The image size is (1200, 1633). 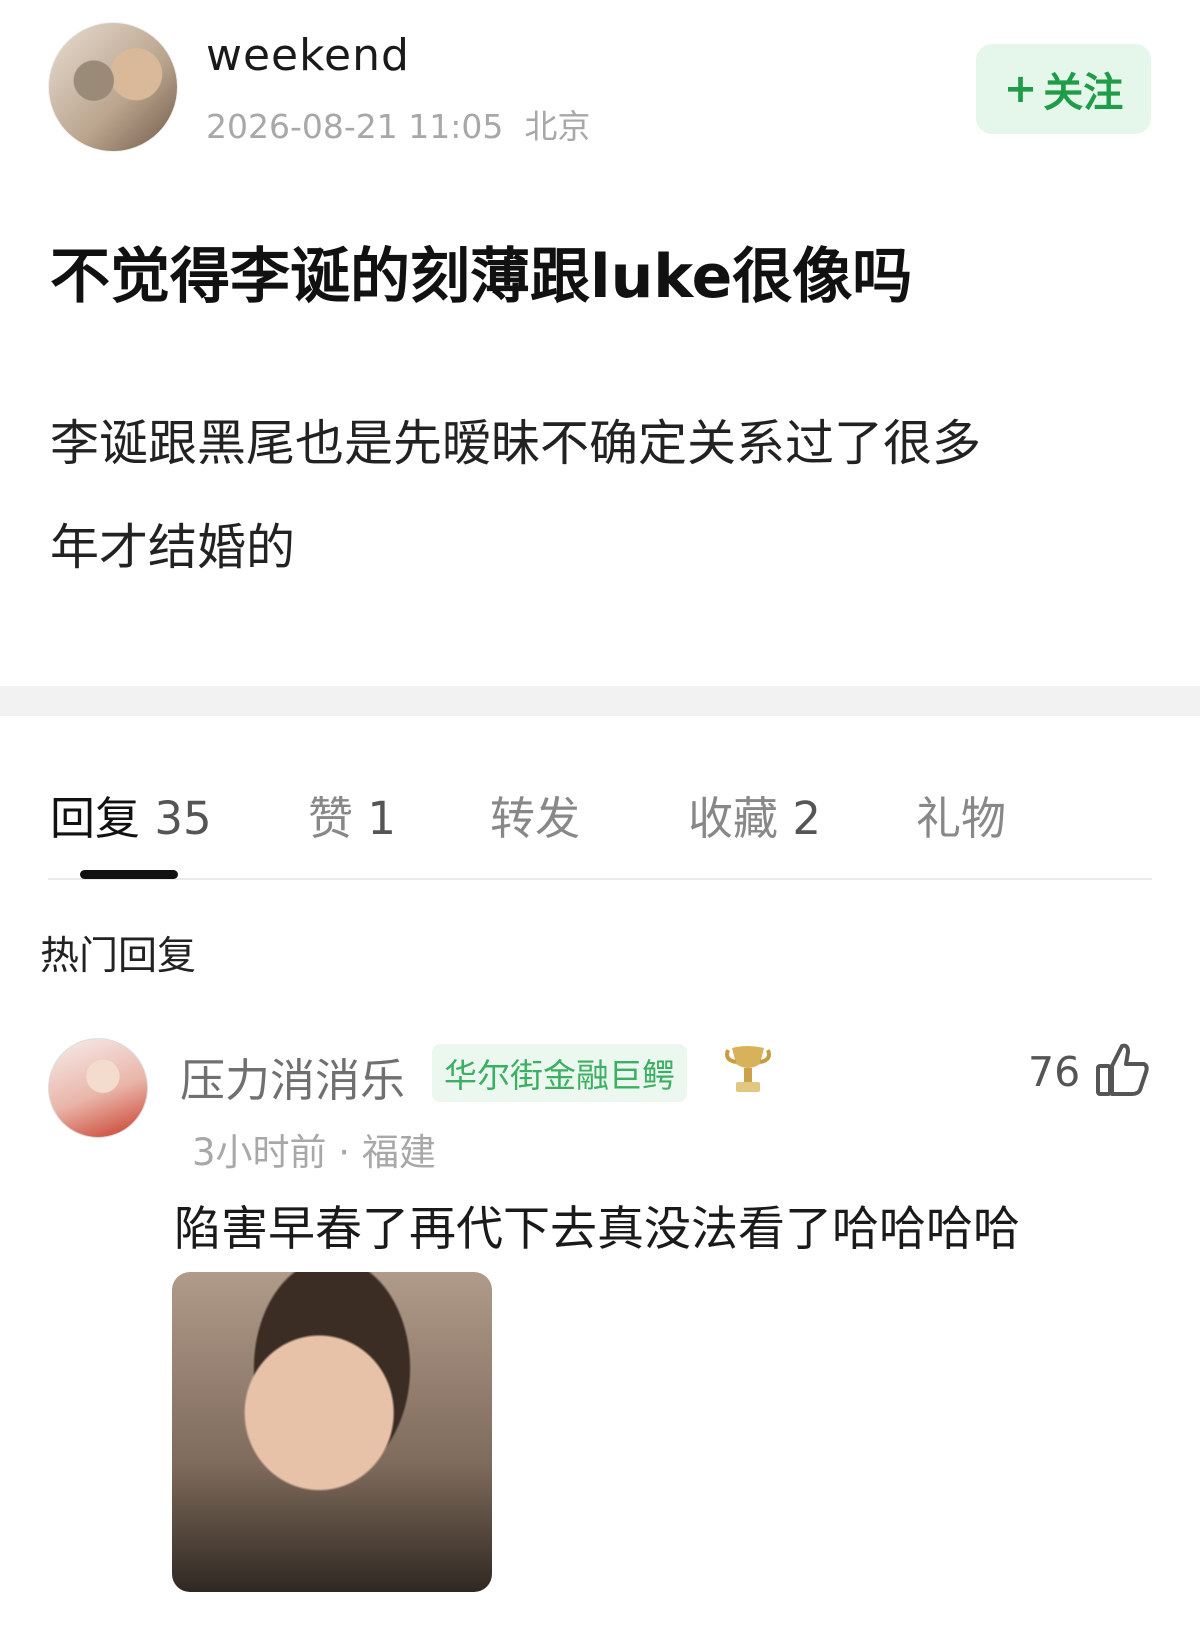 I want to click on author-name: weekend, so click(x=308, y=55).